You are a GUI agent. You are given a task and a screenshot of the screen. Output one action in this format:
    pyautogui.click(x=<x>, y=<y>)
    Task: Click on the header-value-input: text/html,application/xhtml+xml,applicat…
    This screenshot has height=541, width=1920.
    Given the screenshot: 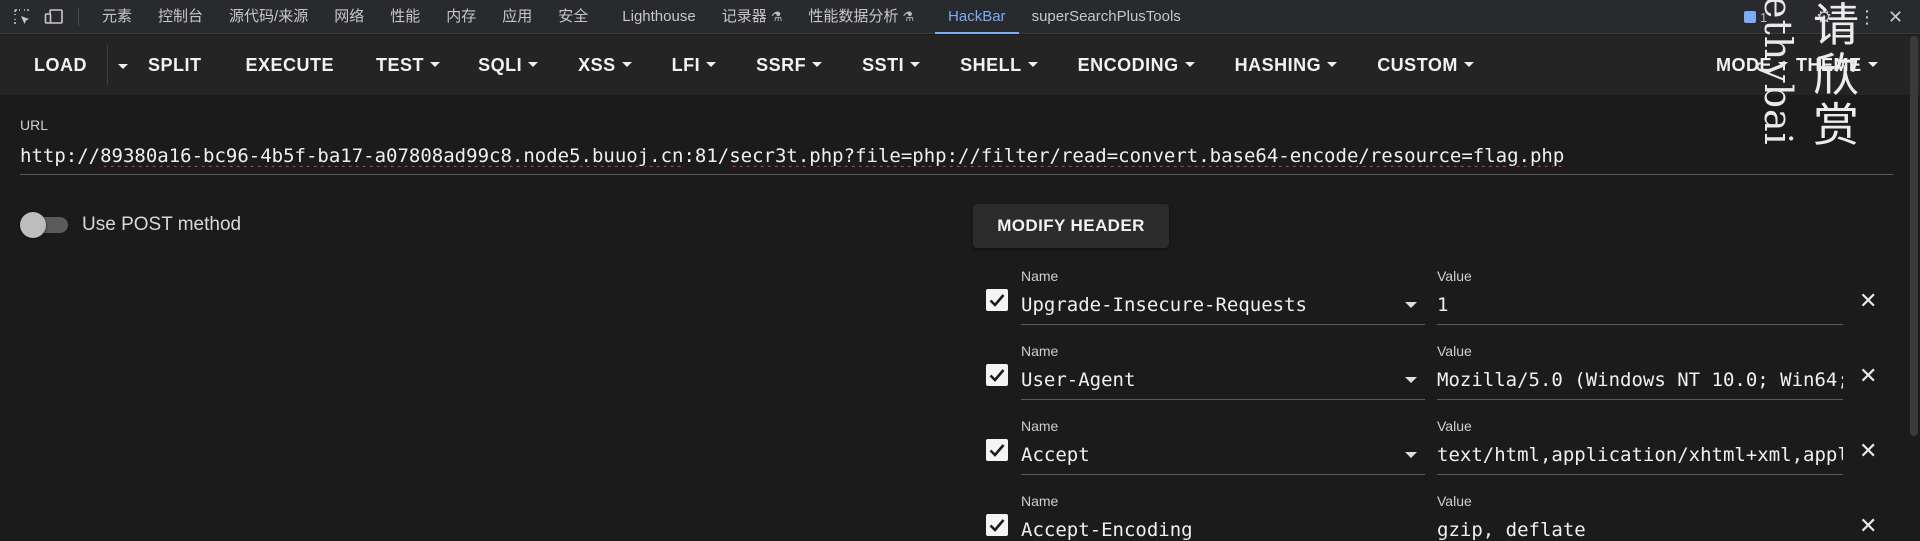 What is the action you would take?
    pyautogui.click(x=1640, y=455)
    